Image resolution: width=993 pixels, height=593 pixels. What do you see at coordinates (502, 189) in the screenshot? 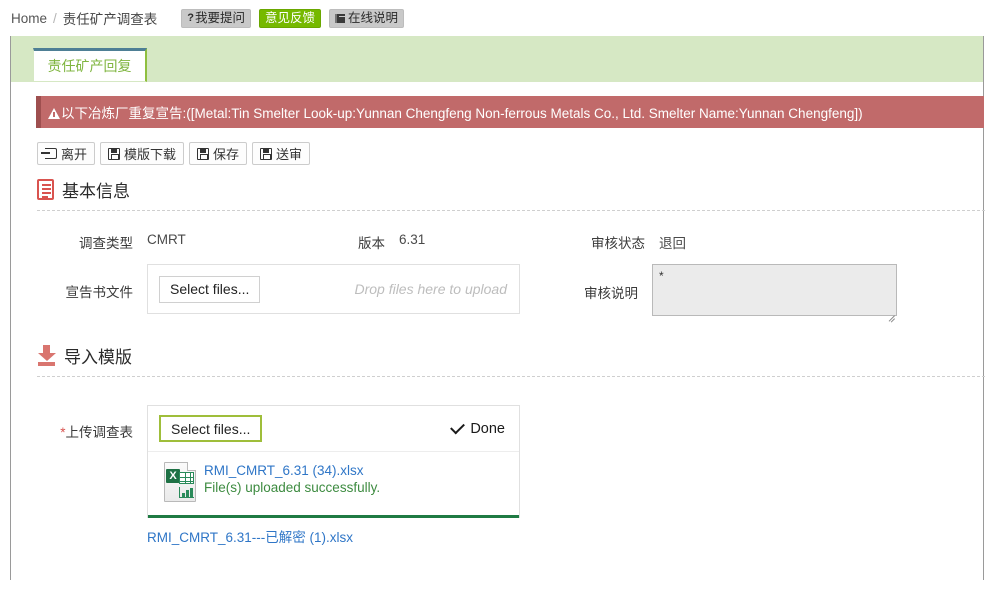
I see `basic-info-heading: 基本信息` at bounding box center [502, 189].